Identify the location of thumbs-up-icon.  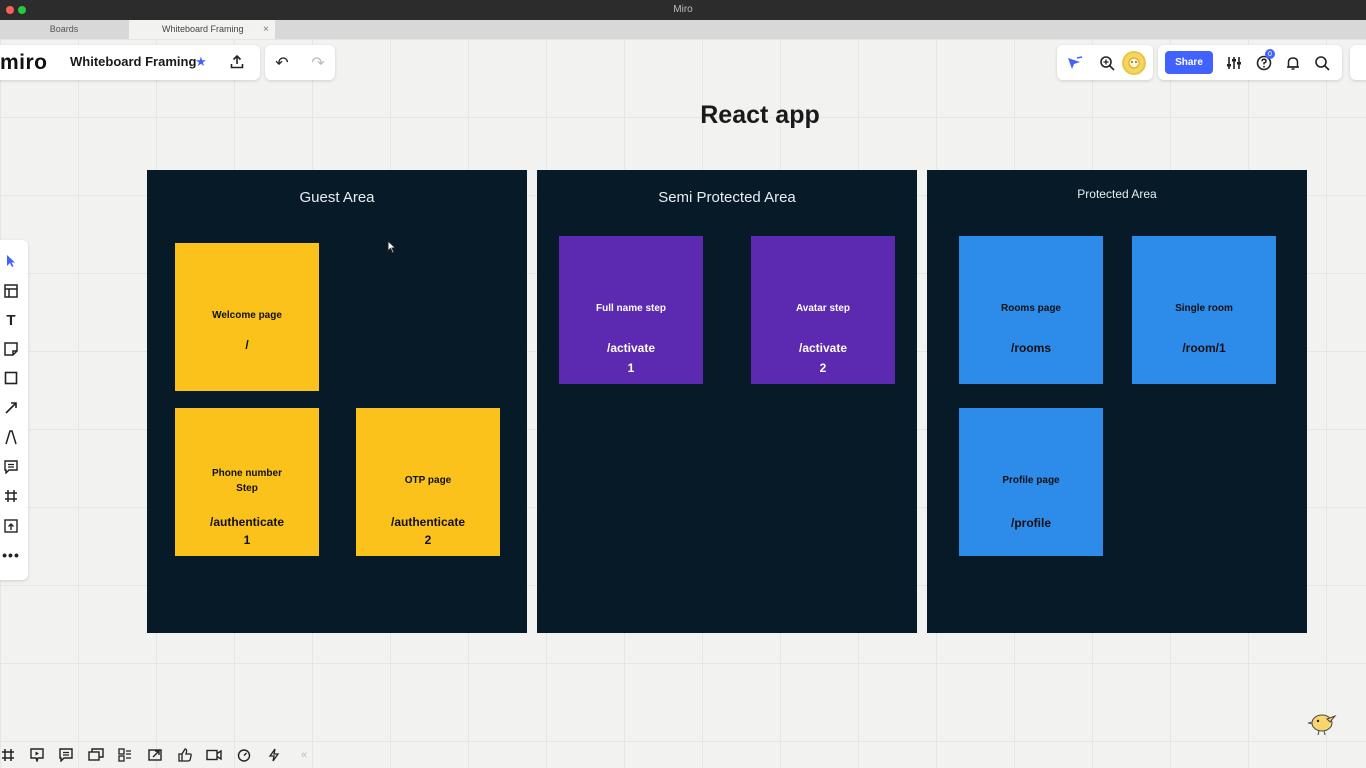
(185, 755).